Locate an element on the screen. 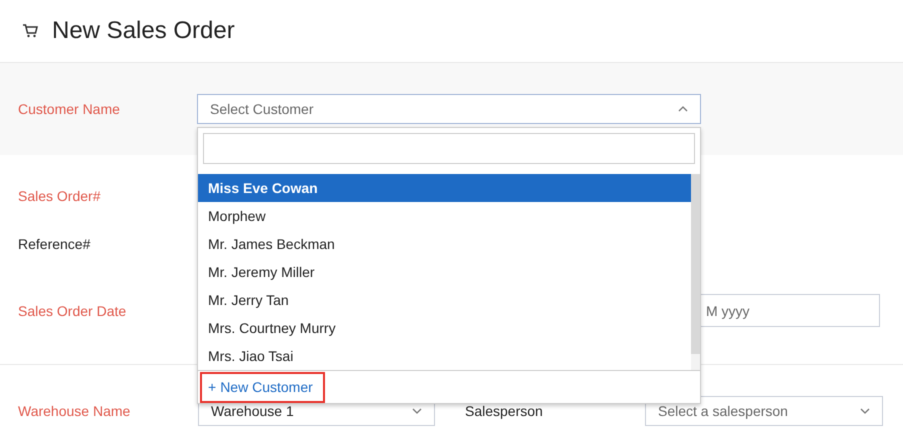 This screenshot has height=443, width=903. scrollbar-thumb is located at coordinates (695, 264).